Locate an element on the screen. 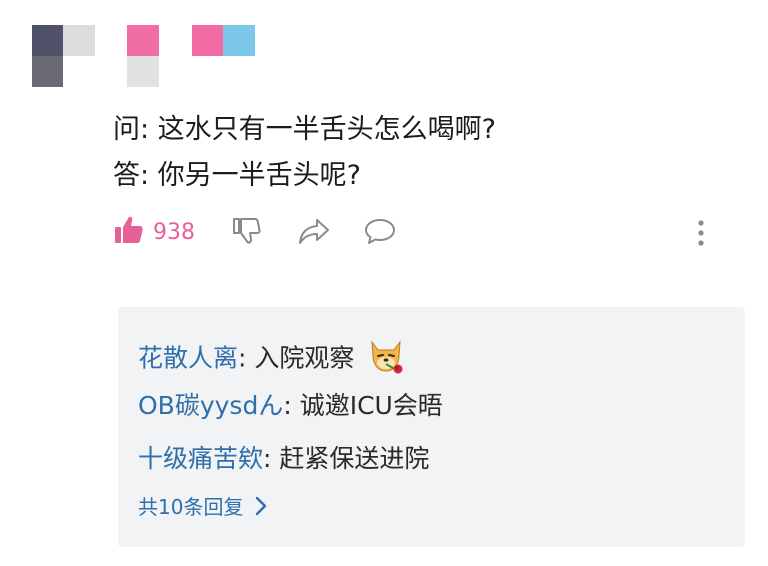 This screenshot has width=768, height=566. reply-item: 花散人离: 入院观察 is located at coordinates (272, 359).